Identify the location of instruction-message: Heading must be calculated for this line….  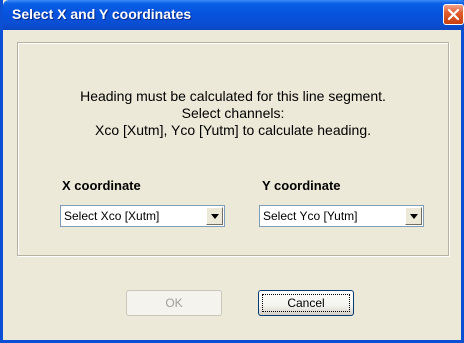
(233, 113).